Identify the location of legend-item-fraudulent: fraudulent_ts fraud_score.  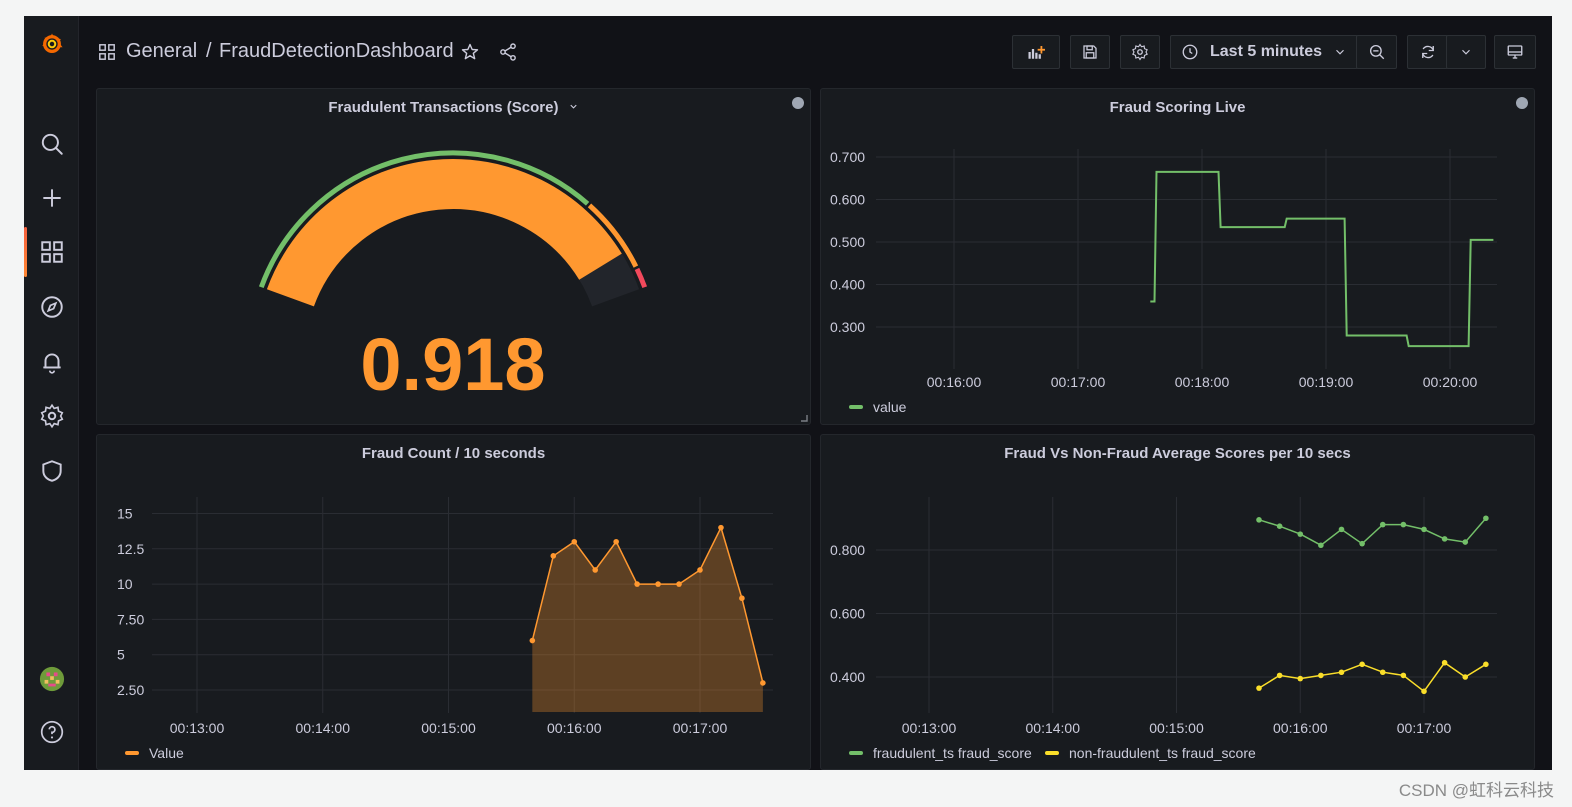
(940, 753).